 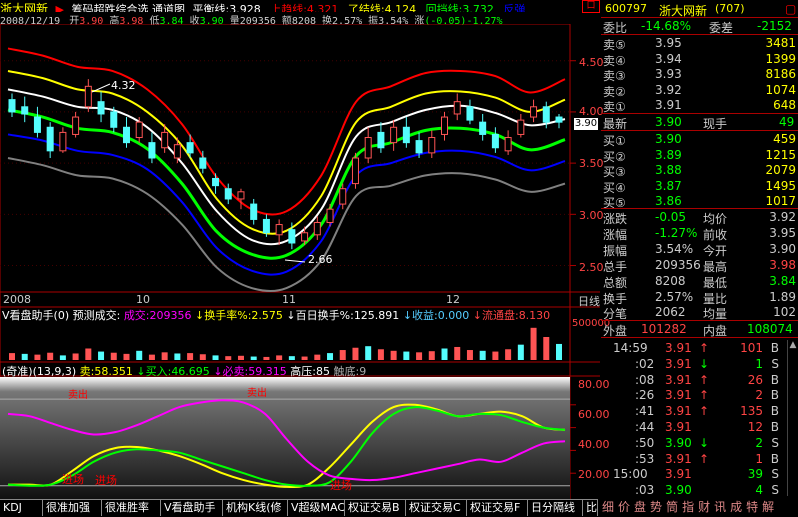 I want to click on stat-value: -0.05, so click(x=671, y=217).